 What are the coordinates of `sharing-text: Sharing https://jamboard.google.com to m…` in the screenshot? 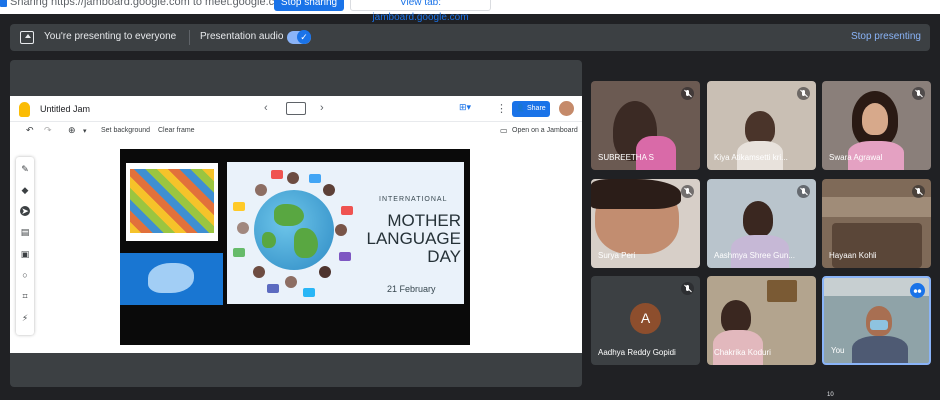 It's located at (150, 4).